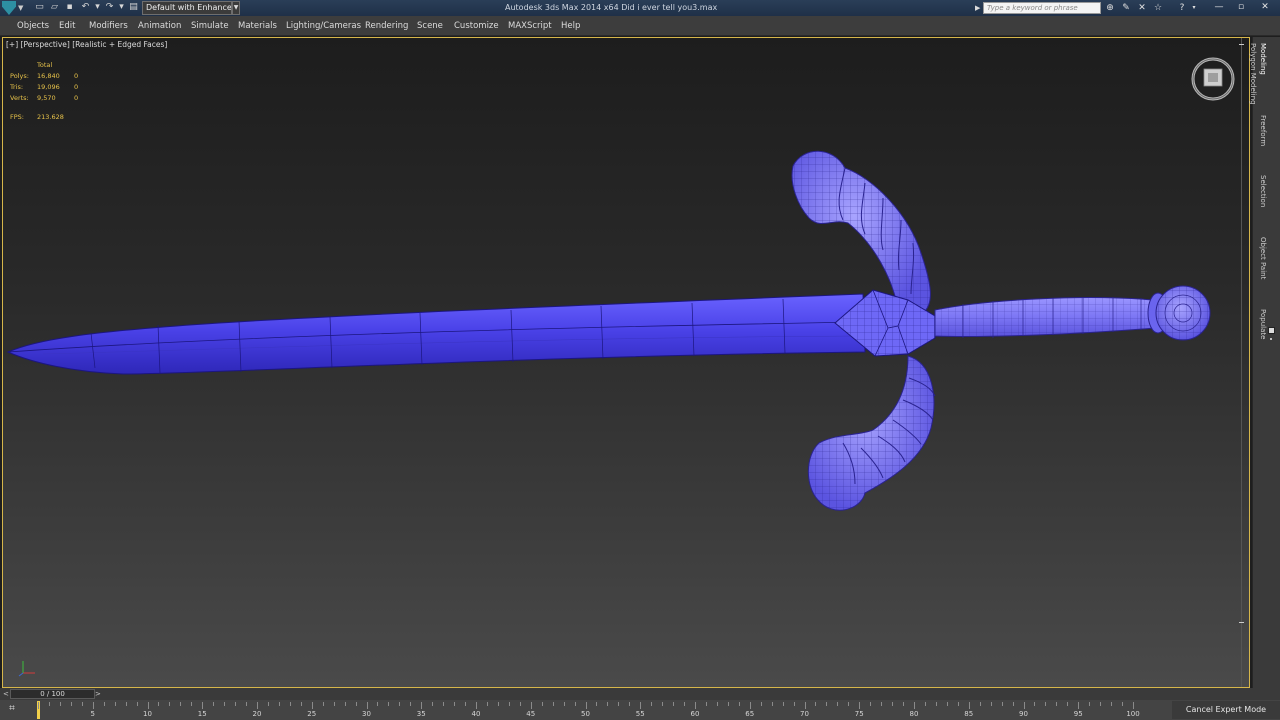  I want to click on chevron-down-icon: ▼, so click(236, 8).